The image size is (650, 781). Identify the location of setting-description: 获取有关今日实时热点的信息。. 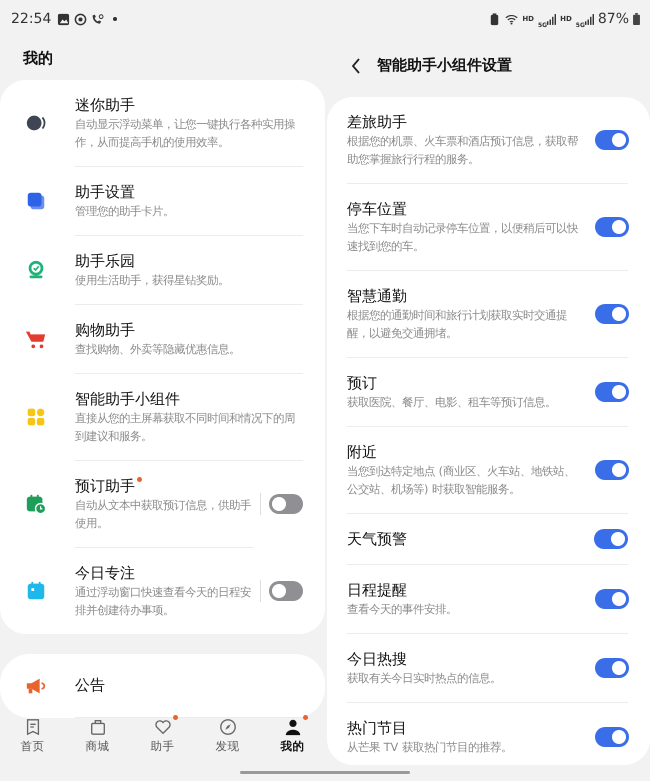
(424, 679).